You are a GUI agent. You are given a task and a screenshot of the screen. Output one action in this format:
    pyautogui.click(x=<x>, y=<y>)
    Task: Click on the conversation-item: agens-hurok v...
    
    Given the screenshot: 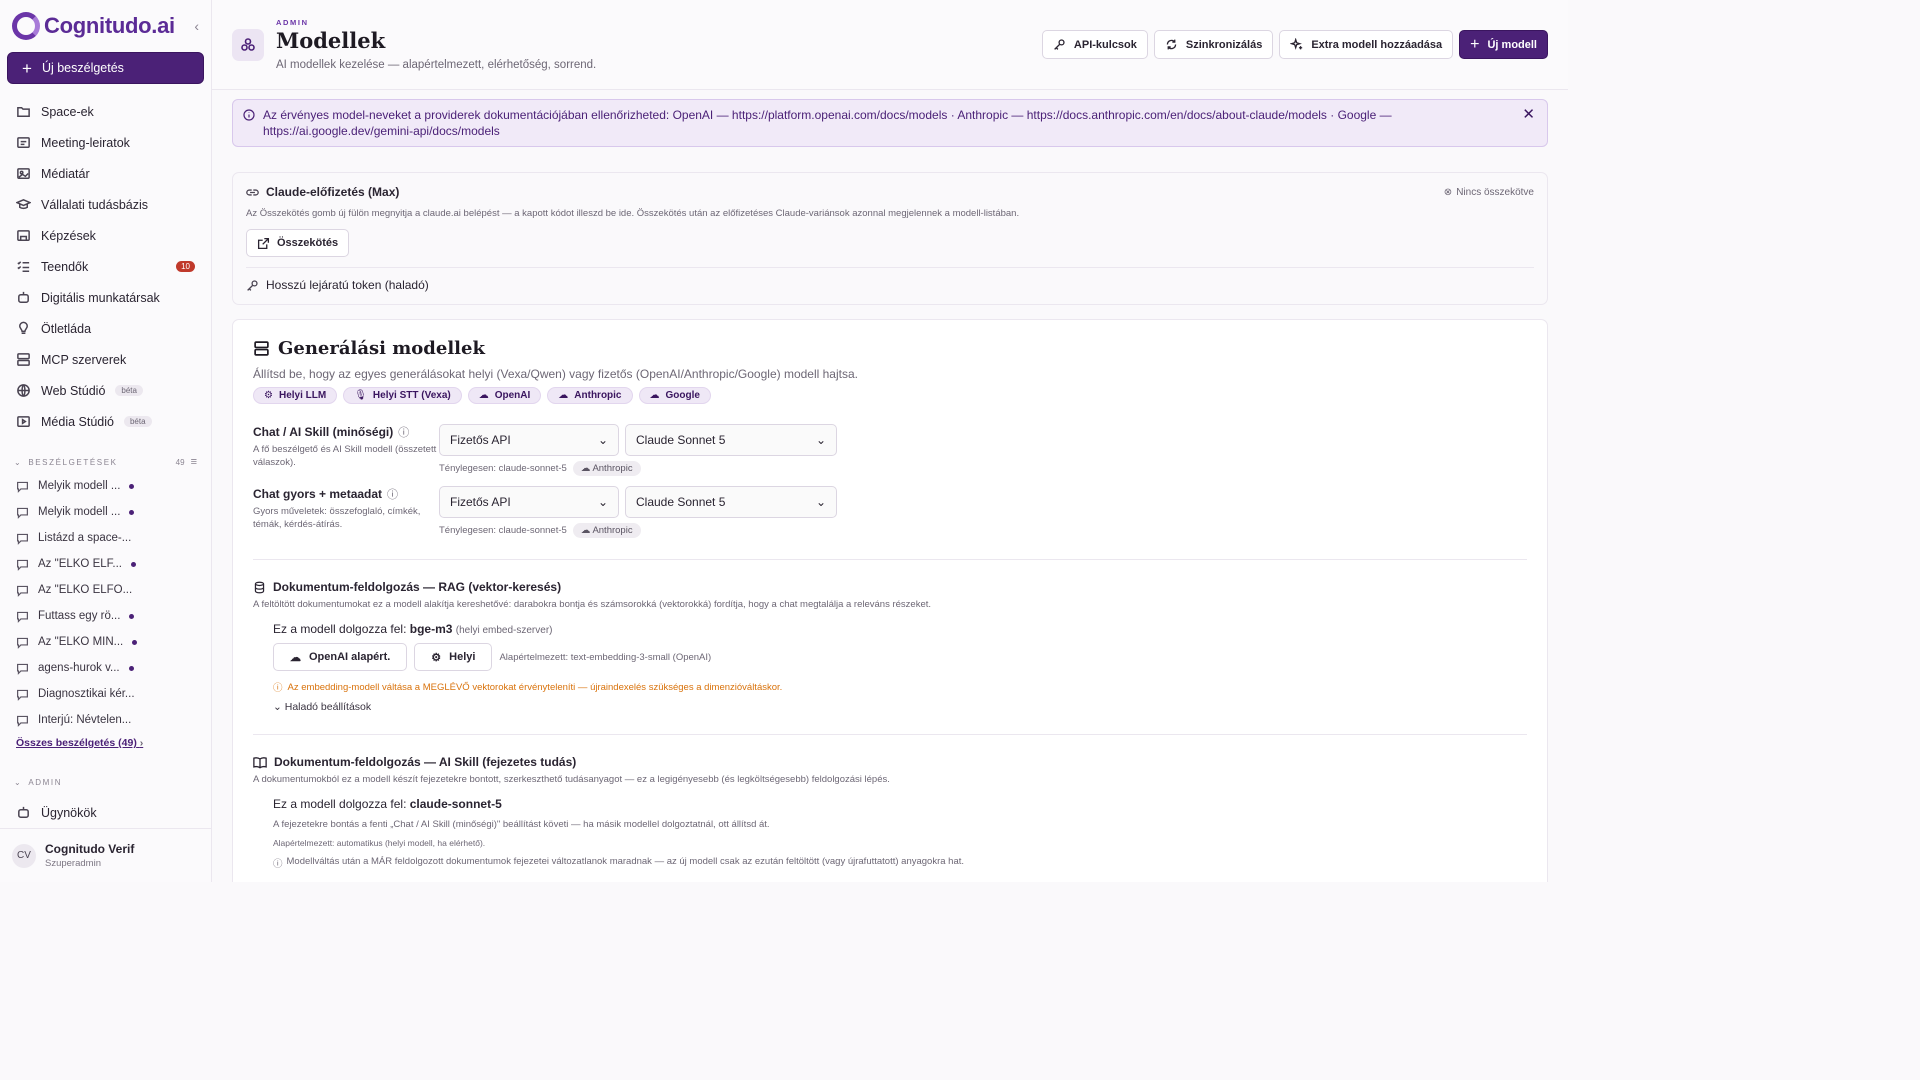 What is the action you would take?
    pyautogui.click(x=105, y=668)
    